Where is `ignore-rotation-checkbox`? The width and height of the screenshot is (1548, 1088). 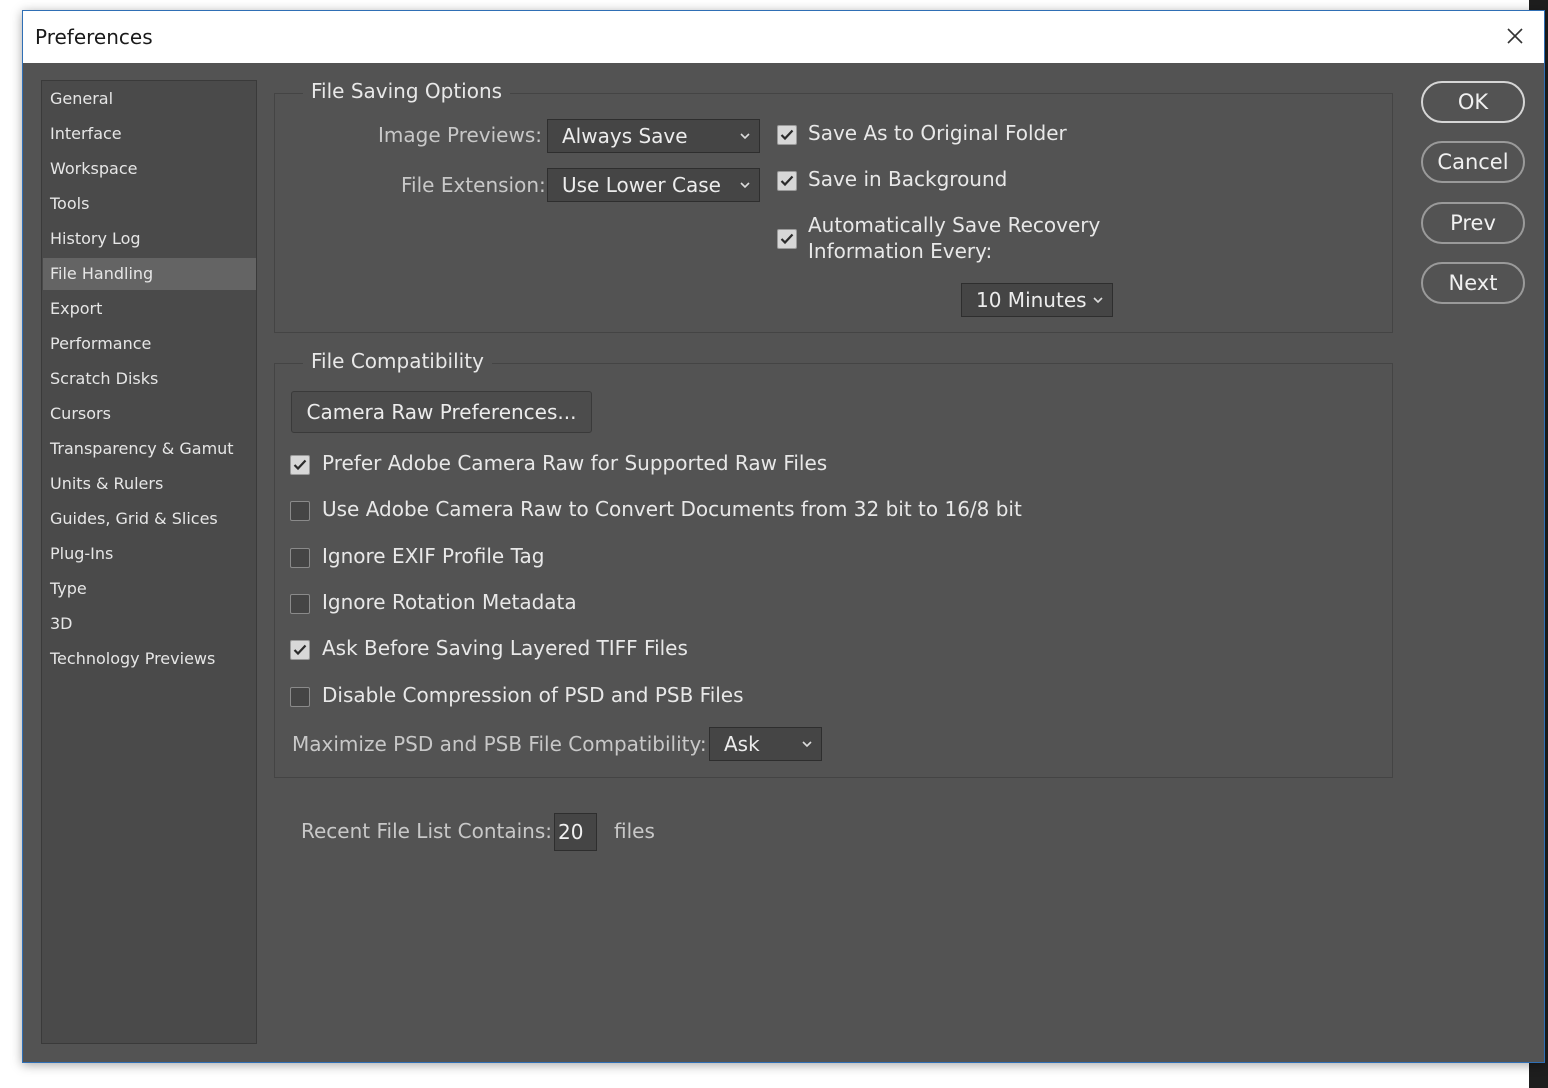 ignore-rotation-checkbox is located at coordinates (300, 604).